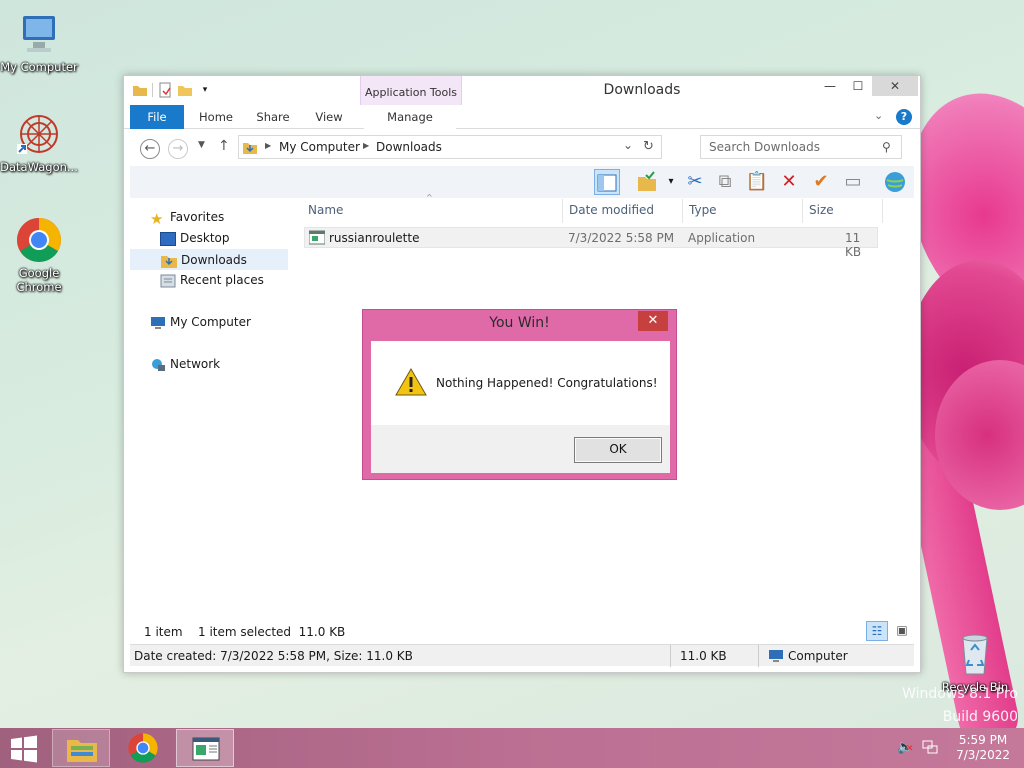  Describe the element at coordinates (157, 219) in the screenshot. I see `star-icon: ★` at that location.